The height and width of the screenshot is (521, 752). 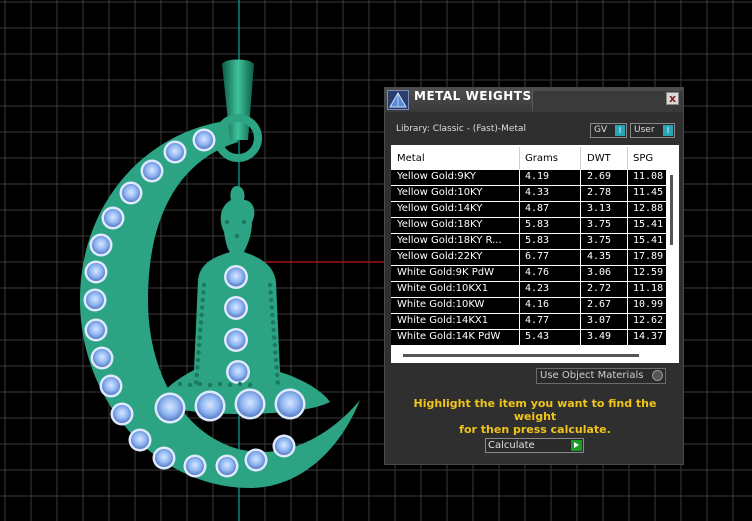 I want to click on cell-spg: 14.37, so click(x=648, y=336).